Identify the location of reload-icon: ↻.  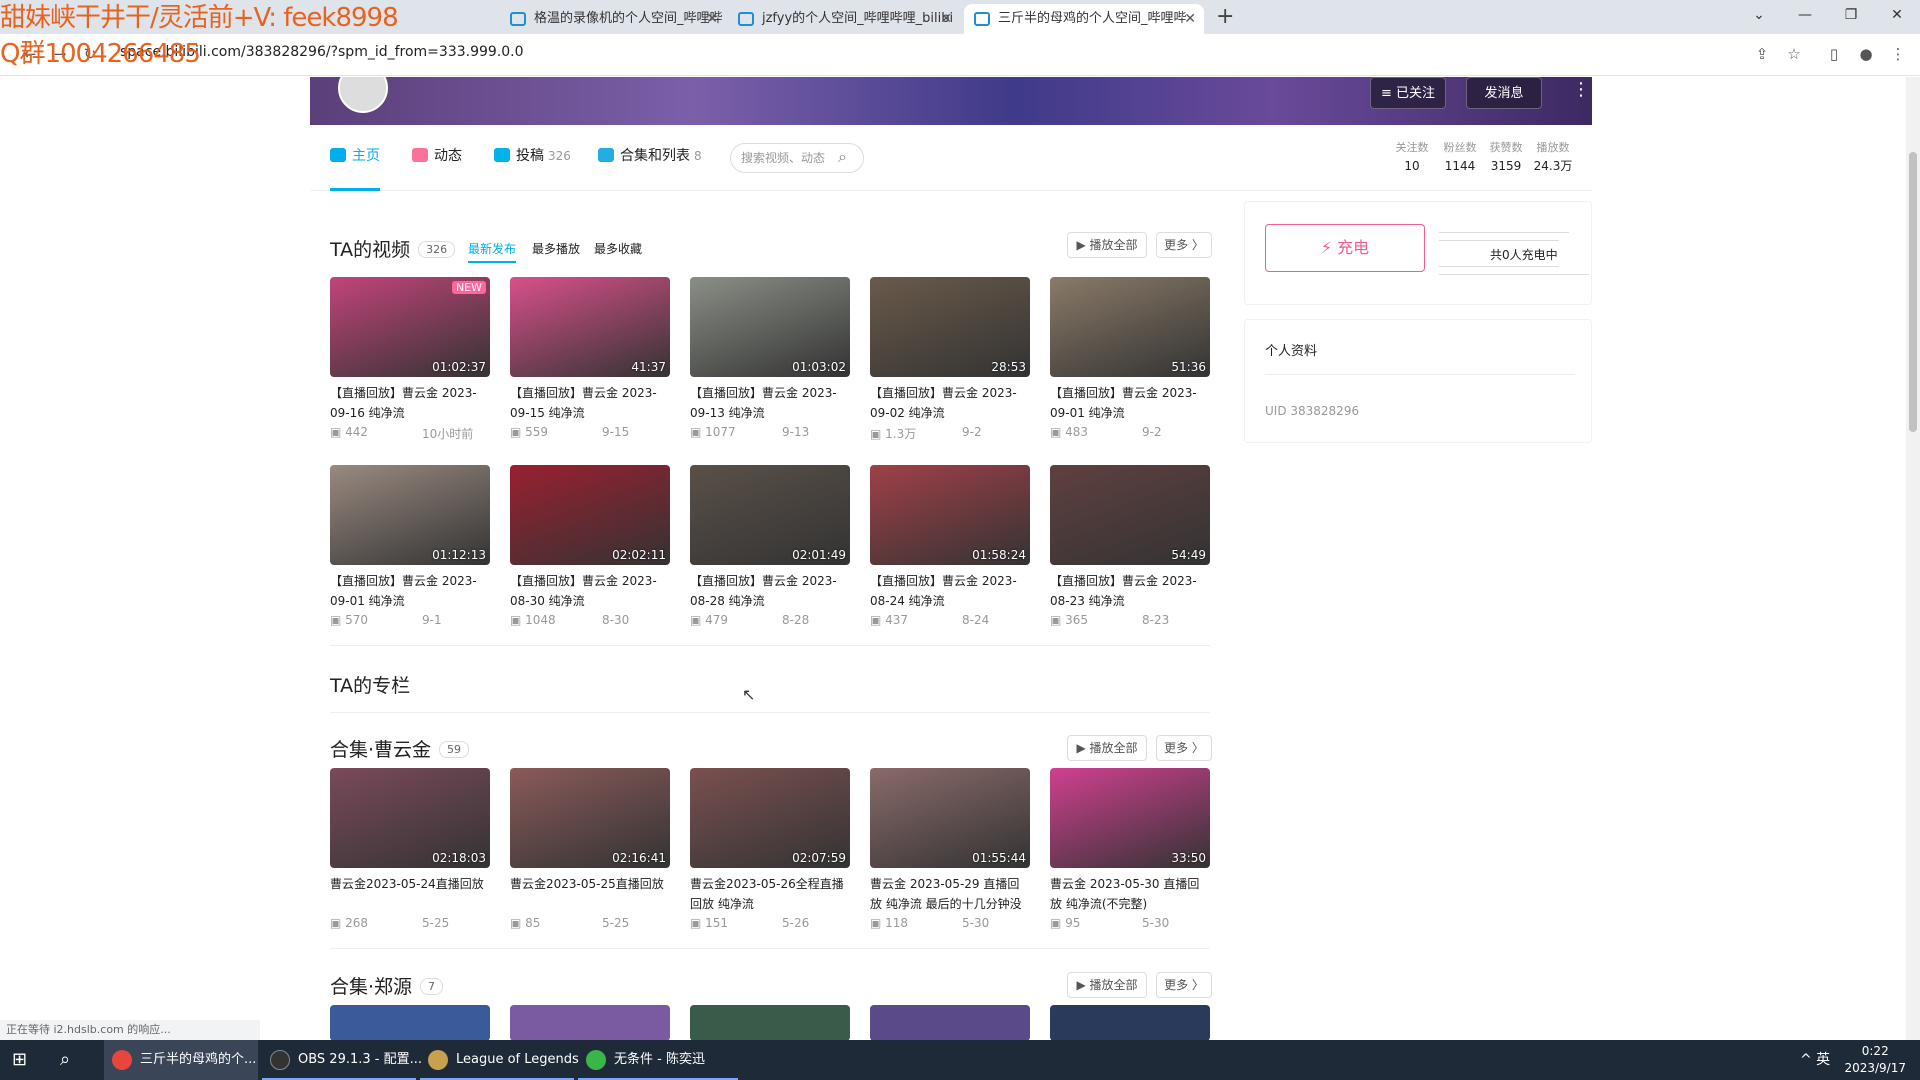
(90, 54).